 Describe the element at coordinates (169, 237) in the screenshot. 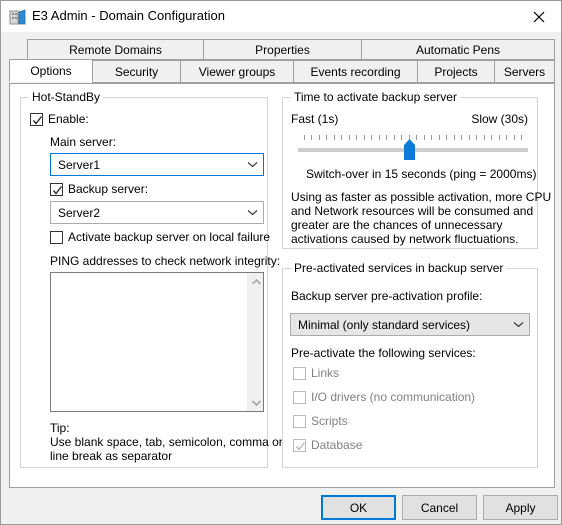

I see `activate-local-failure-label: Activate backup server on local failure` at that location.